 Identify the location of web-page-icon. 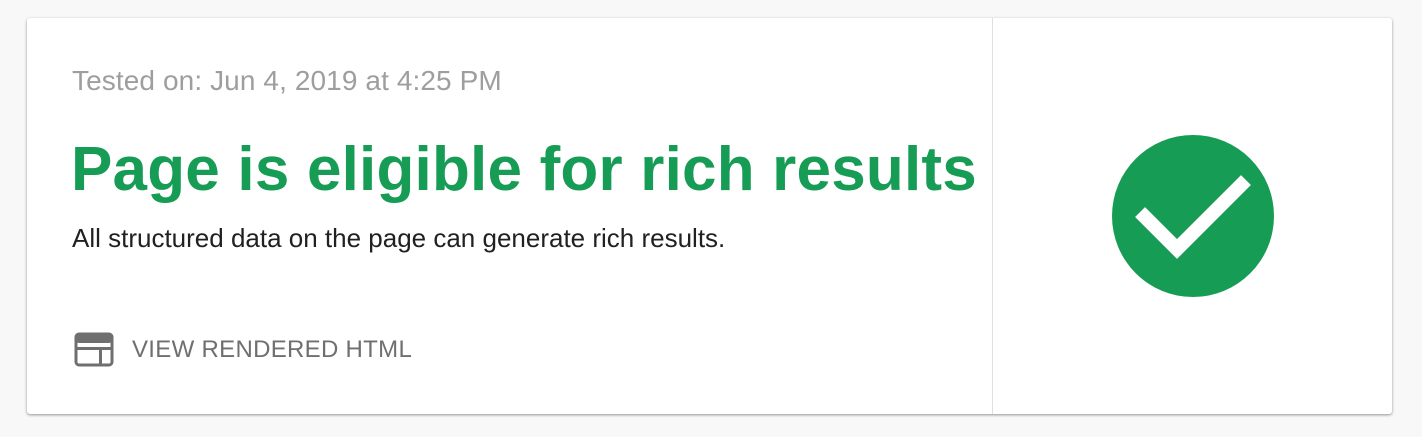
(94, 350).